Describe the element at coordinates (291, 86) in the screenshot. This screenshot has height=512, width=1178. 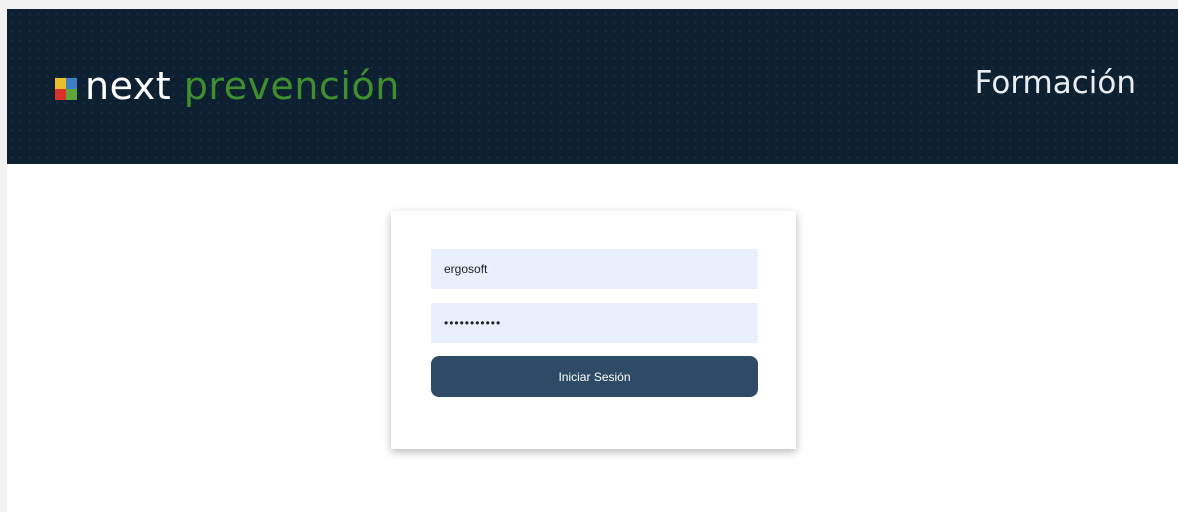
I see `logo-word-prevencion: prevención` at that location.